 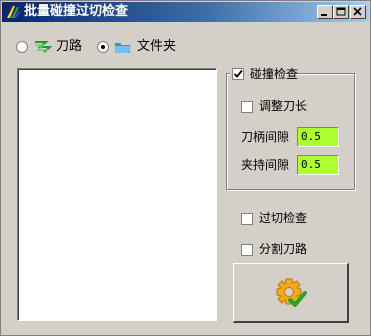 What do you see at coordinates (265, 165) in the screenshot?
I see `clamp-gap-label: 夹持间隙` at bounding box center [265, 165].